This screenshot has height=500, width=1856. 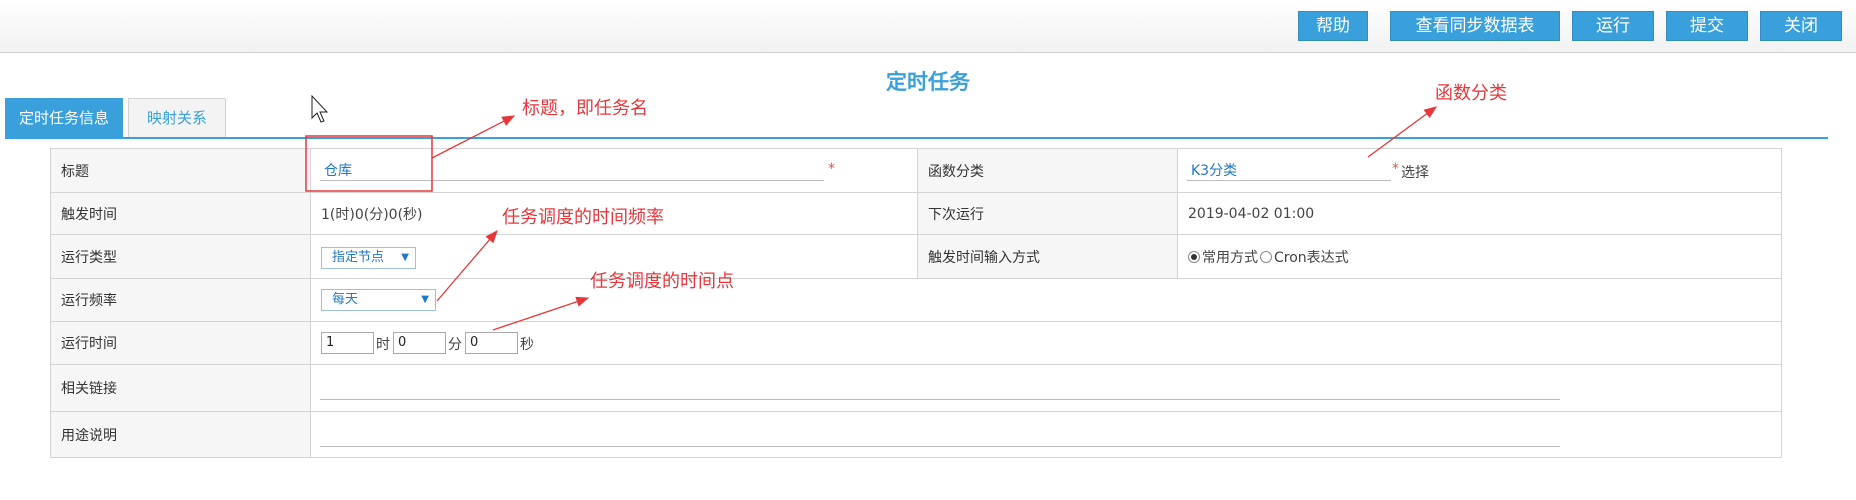 I want to click on freq-arrow, so click(x=467, y=266).